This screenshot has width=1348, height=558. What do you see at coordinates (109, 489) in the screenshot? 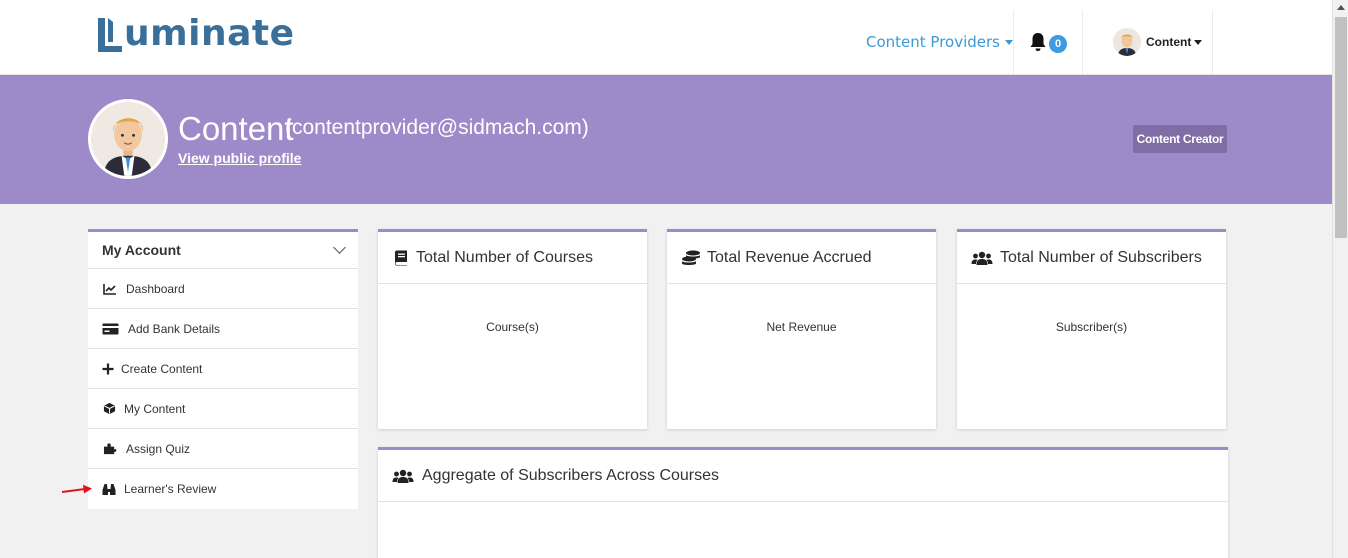
I see `binoculars-icon` at bounding box center [109, 489].